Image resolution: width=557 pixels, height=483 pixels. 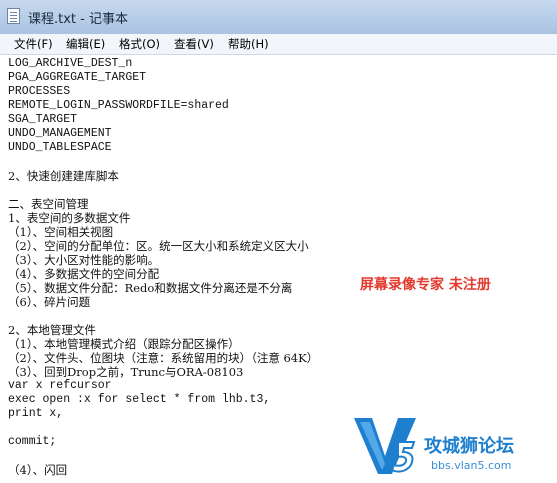 What do you see at coordinates (139, 44) in the screenshot?
I see `menu-format: 格式(O)` at bounding box center [139, 44].